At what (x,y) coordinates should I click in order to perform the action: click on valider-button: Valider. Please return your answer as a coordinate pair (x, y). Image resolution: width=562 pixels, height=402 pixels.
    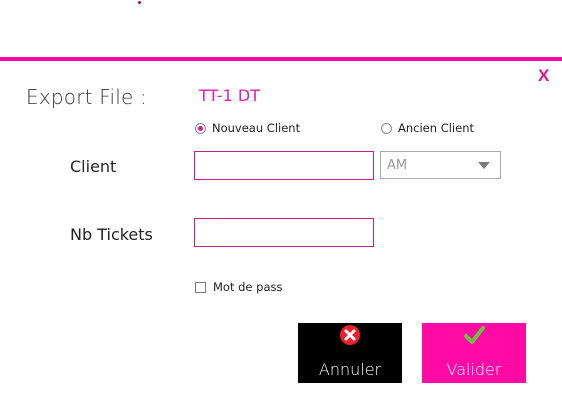
    Looking at the image, I should click on (474, 353).